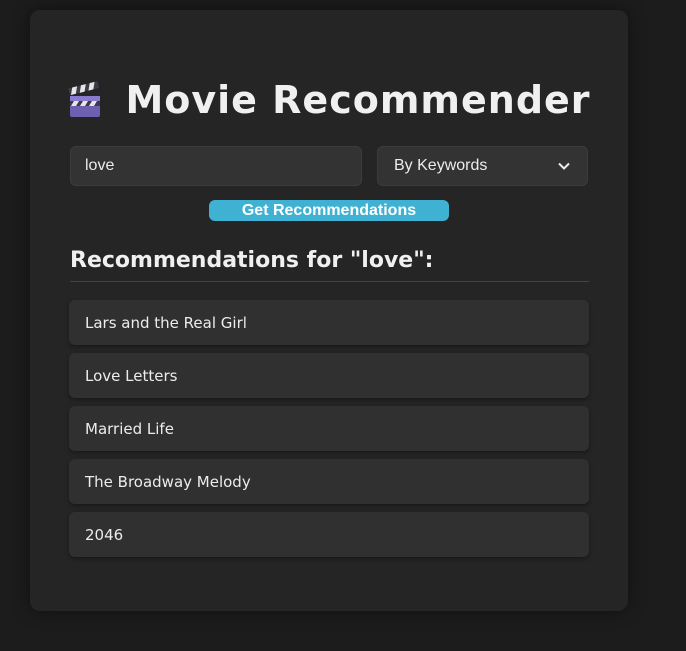 The height and width of the screenshot is (651, 686). Describe the element at coordinates (252, 260) in the screenshot. I see `results-heading-text: Recommendations for "love":` at that location.